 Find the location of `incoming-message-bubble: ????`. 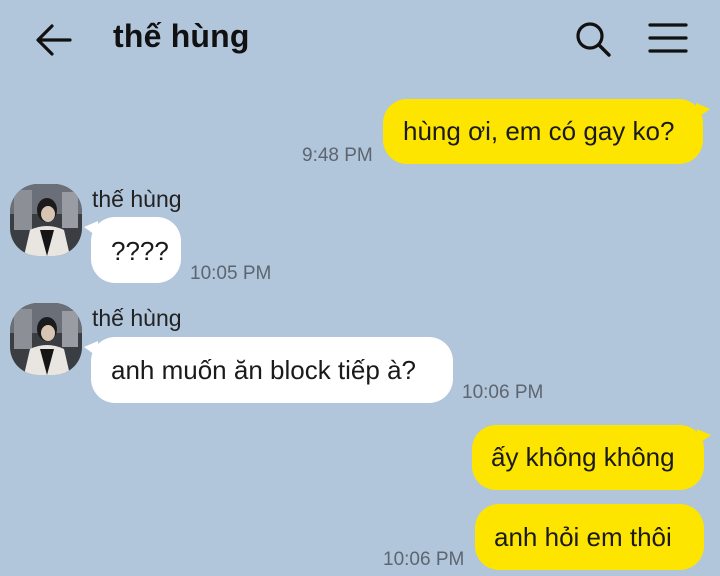

incoming-message-bubble: ???? is located at coordinates (132, 250).